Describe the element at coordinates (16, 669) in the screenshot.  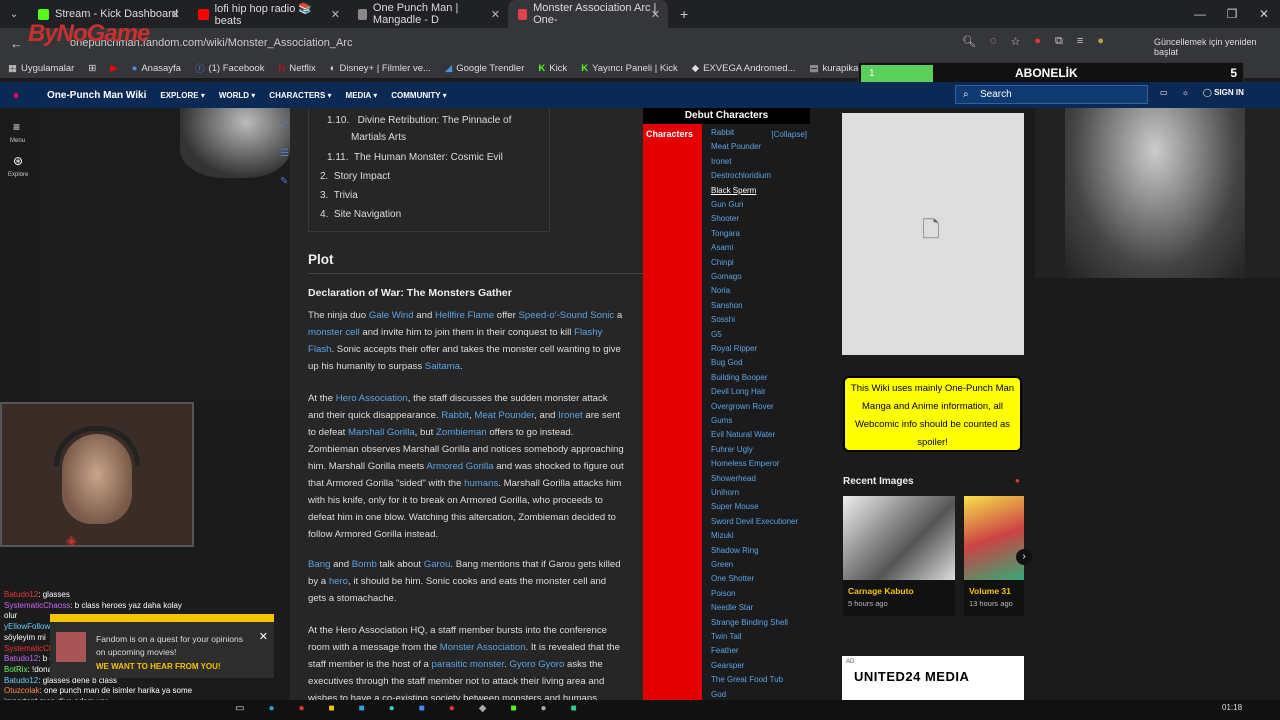
I see `chat-username: BotRix` at that location.